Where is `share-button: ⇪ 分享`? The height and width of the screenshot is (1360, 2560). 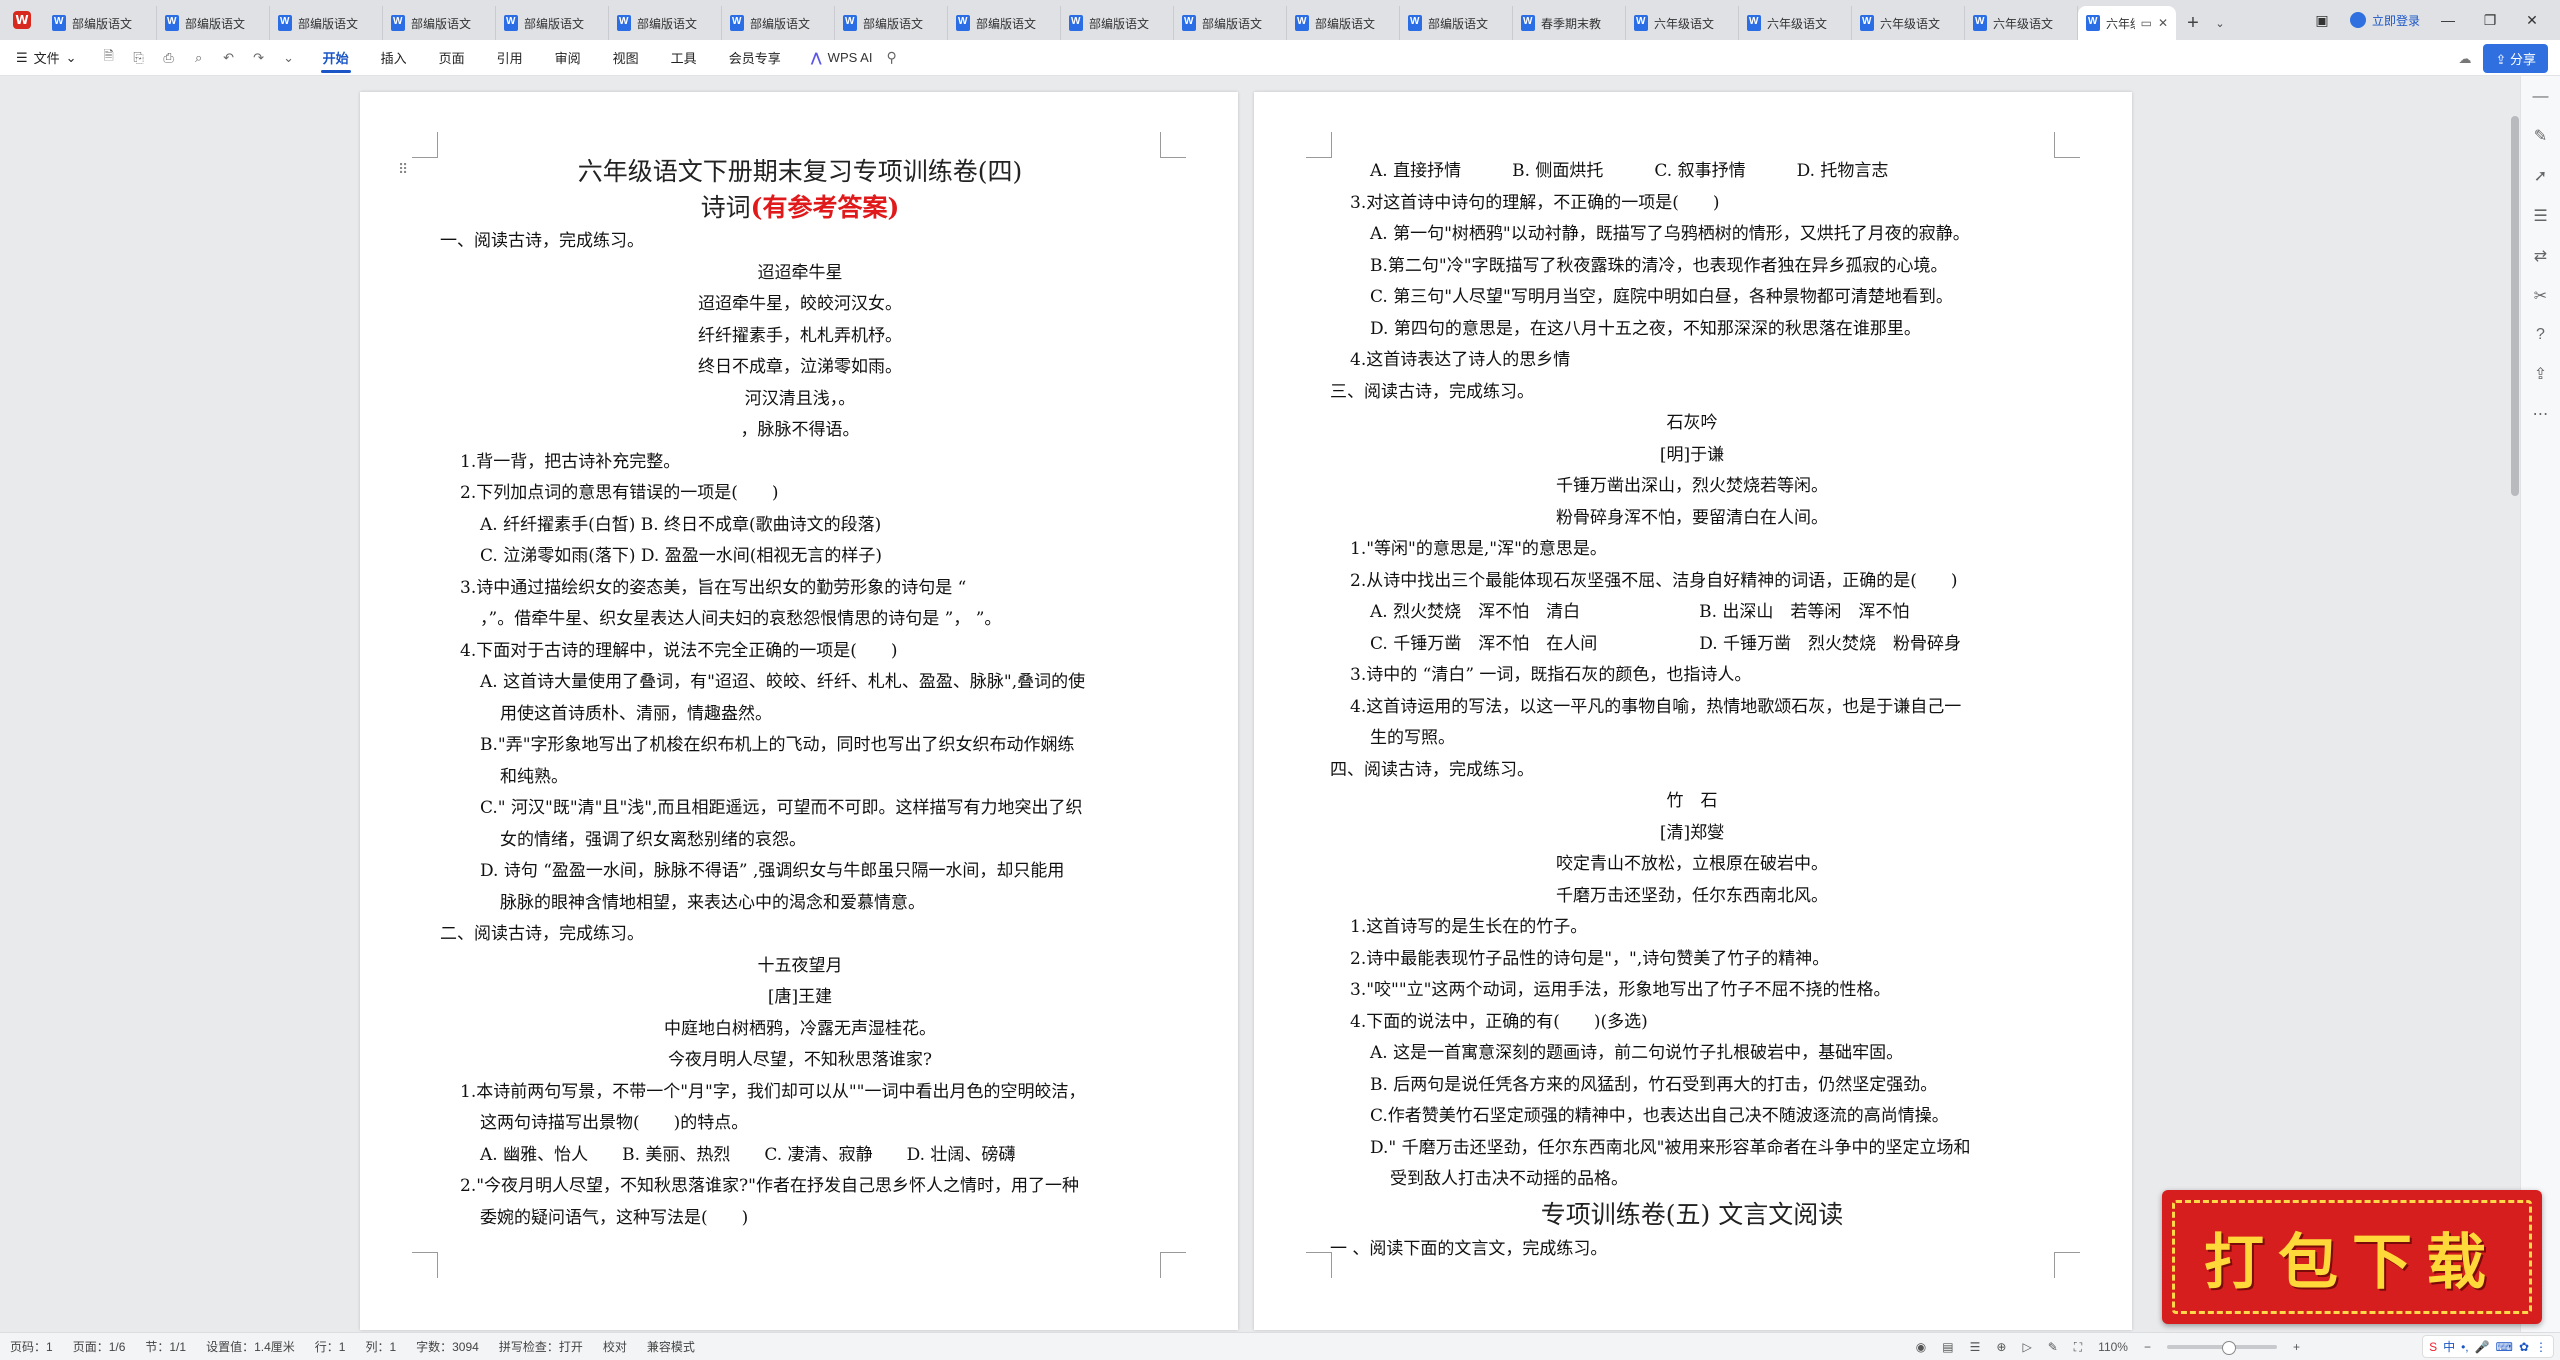 share-button: ⇪ 分享 is located at coordinates (2515, 58).